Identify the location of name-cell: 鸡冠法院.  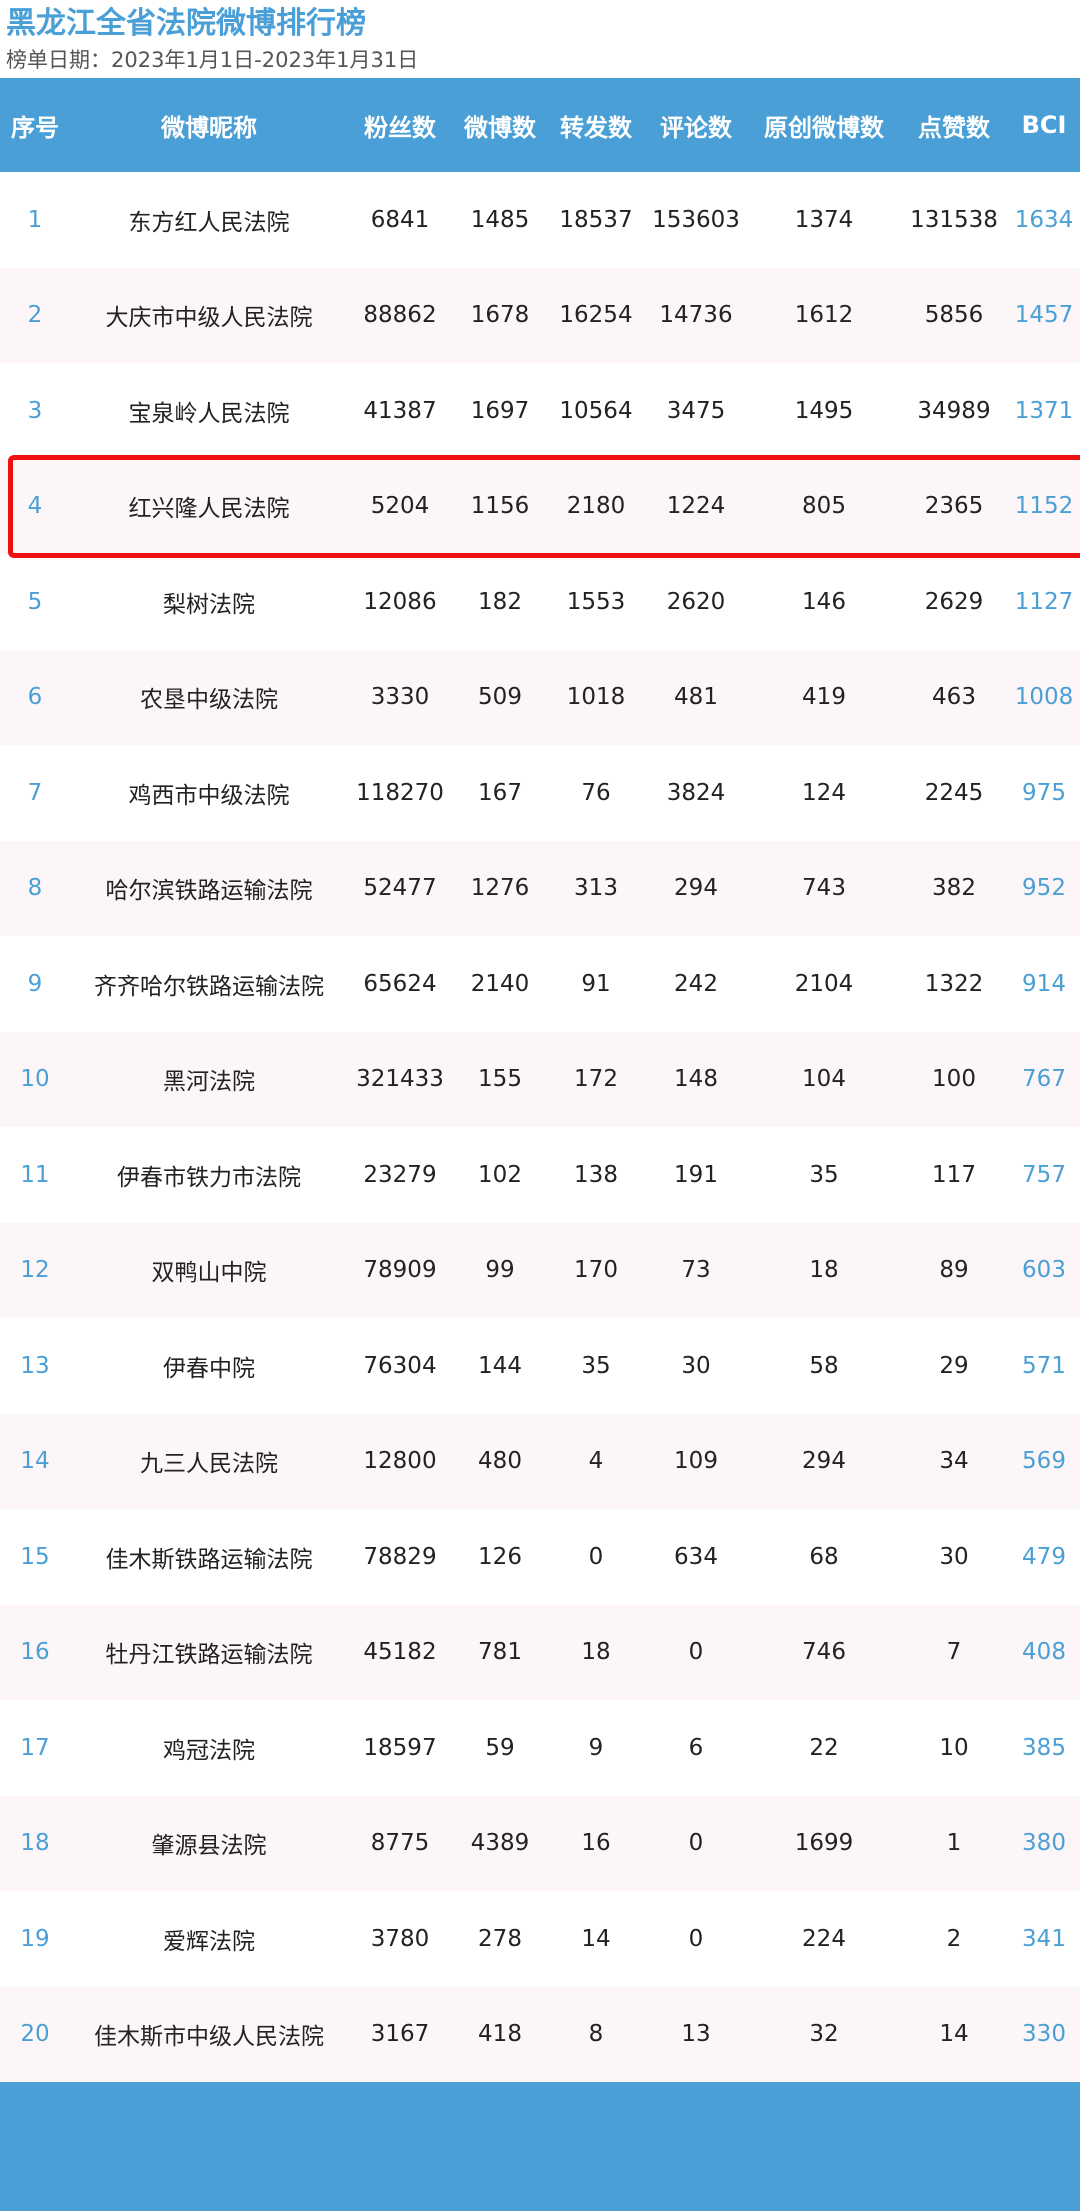
(209, 1748).